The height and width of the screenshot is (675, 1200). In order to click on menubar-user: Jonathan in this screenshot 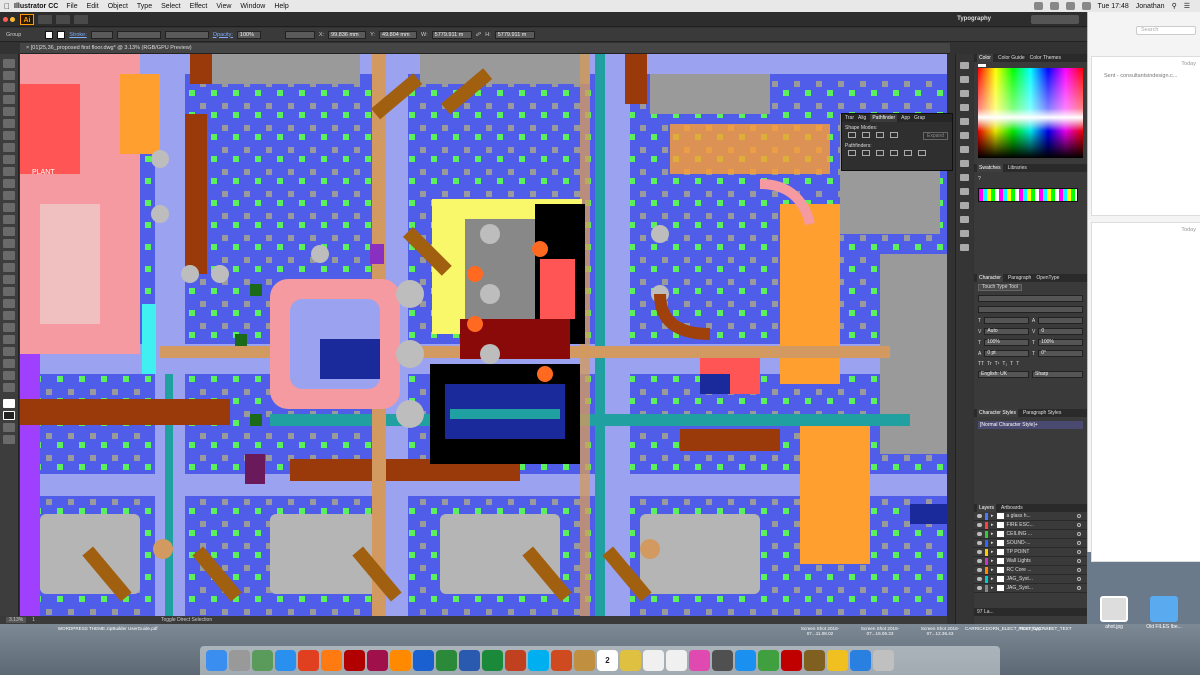, I will do `click(1150, 6)`.